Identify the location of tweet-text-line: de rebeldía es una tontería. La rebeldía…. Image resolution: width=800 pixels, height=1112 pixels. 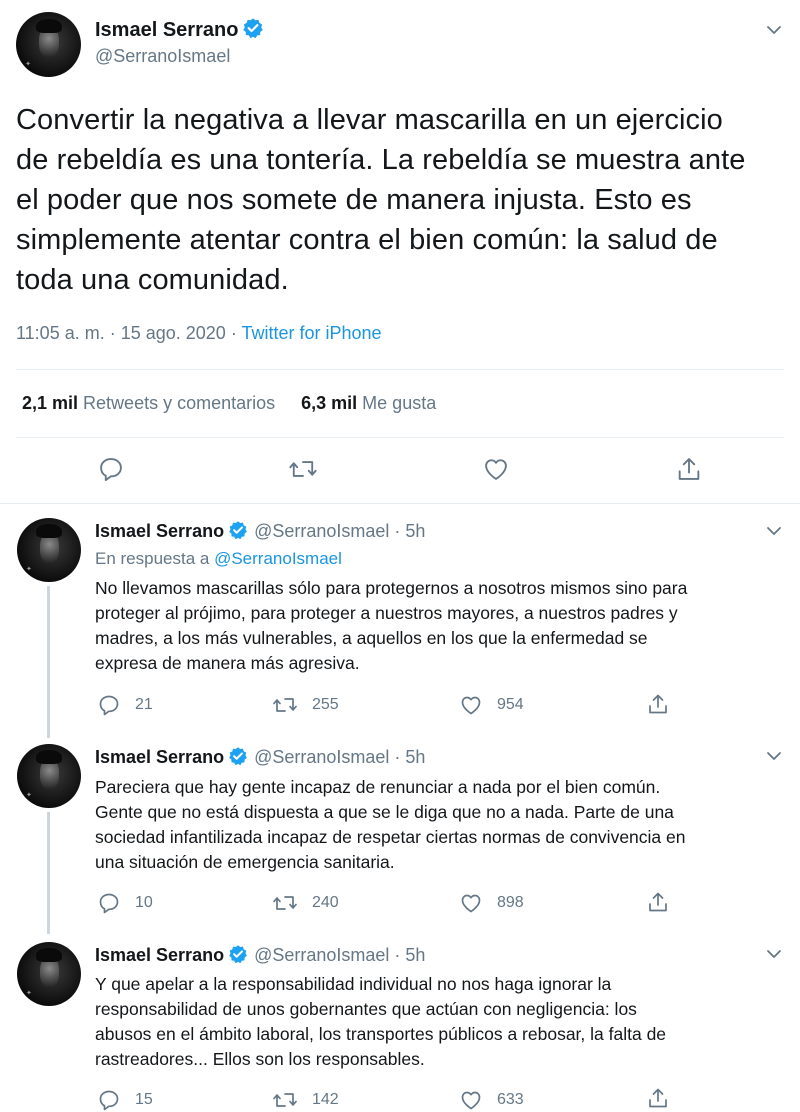
(381, 160).